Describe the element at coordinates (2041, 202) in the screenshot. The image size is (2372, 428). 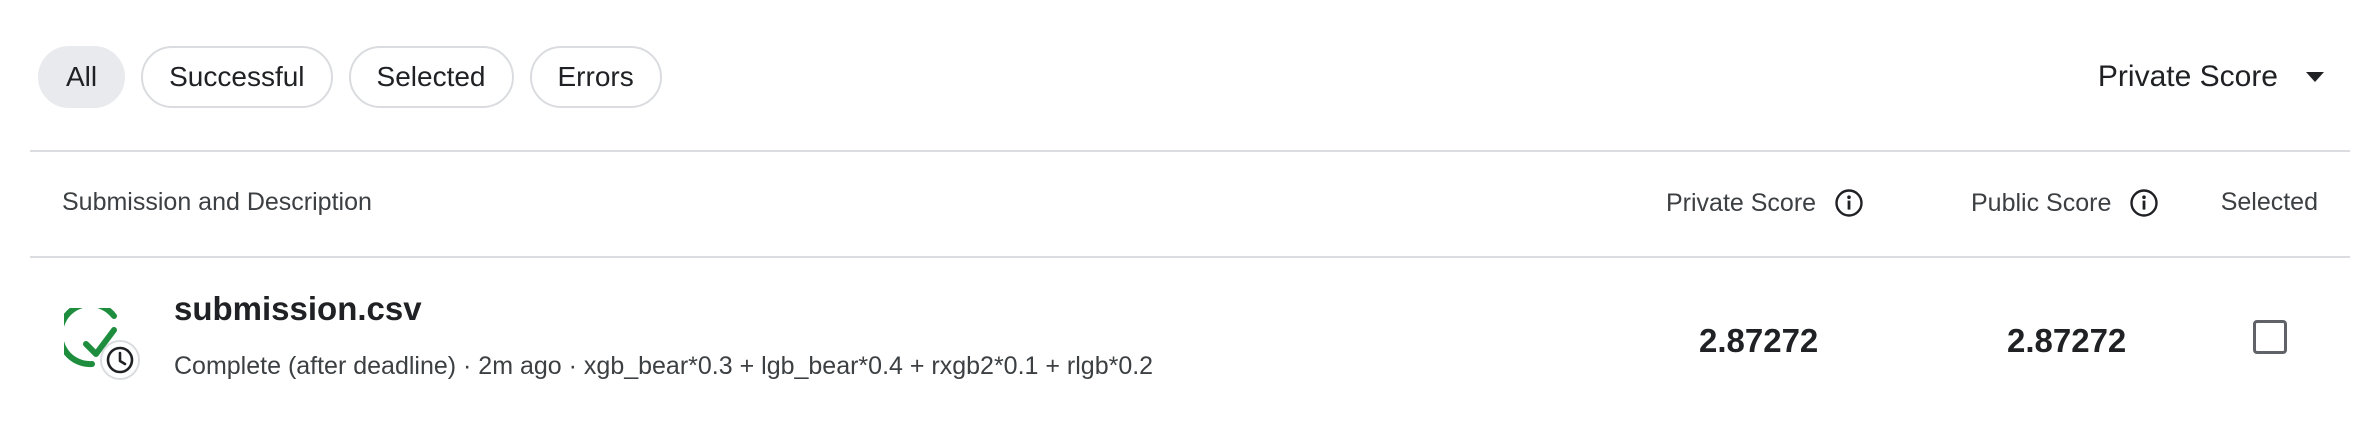
I see `header-public-score-label: Public Score` at that location.